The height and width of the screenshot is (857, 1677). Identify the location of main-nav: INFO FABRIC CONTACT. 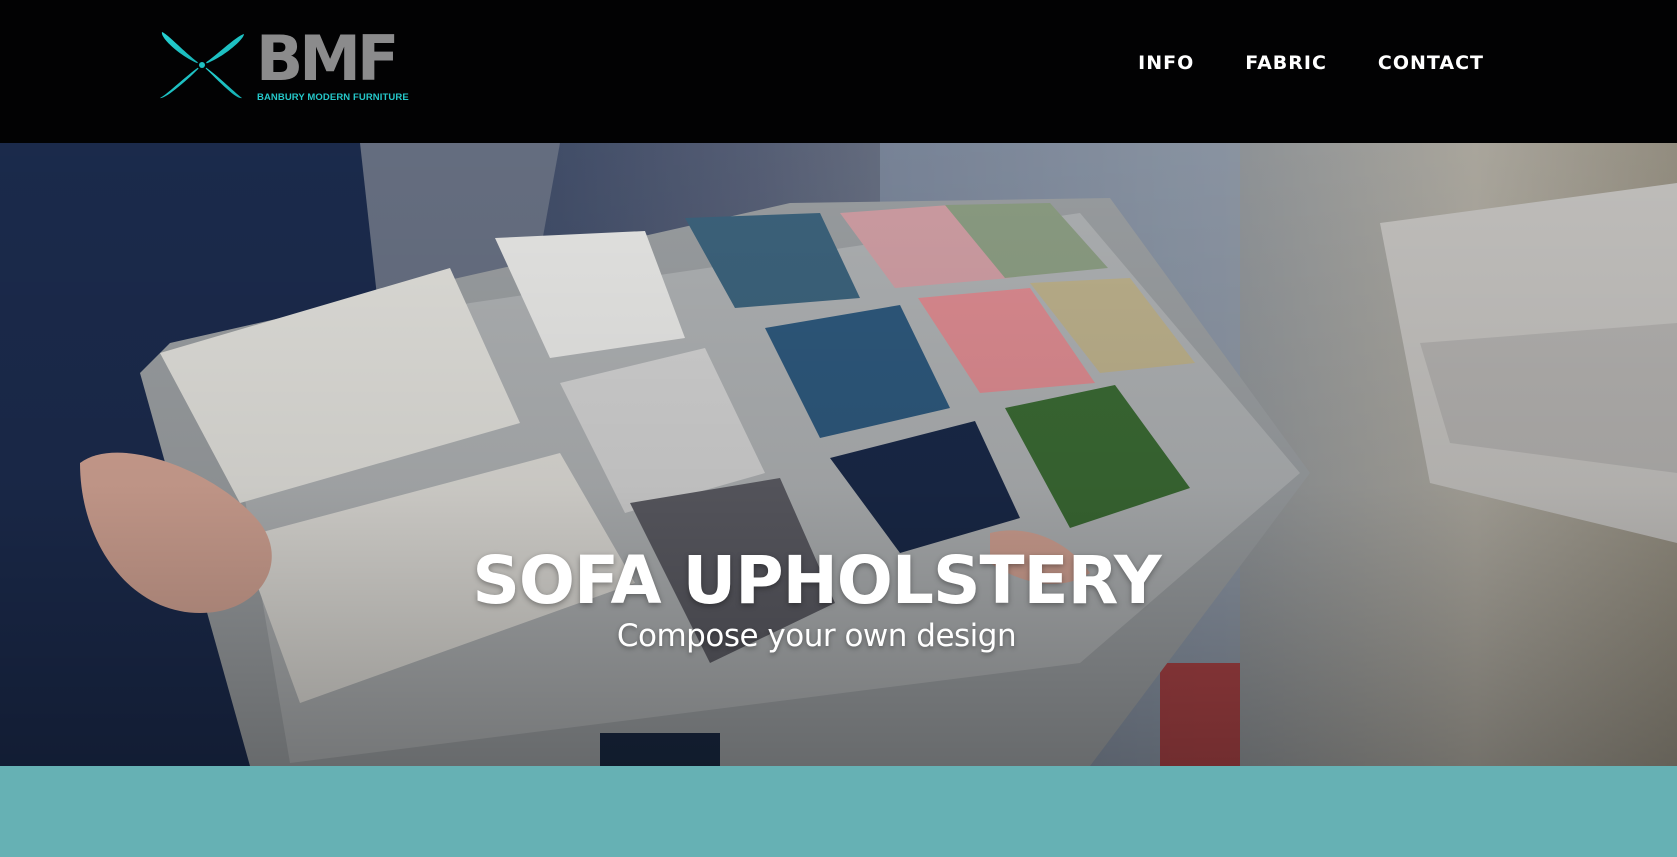
(1311, 63).